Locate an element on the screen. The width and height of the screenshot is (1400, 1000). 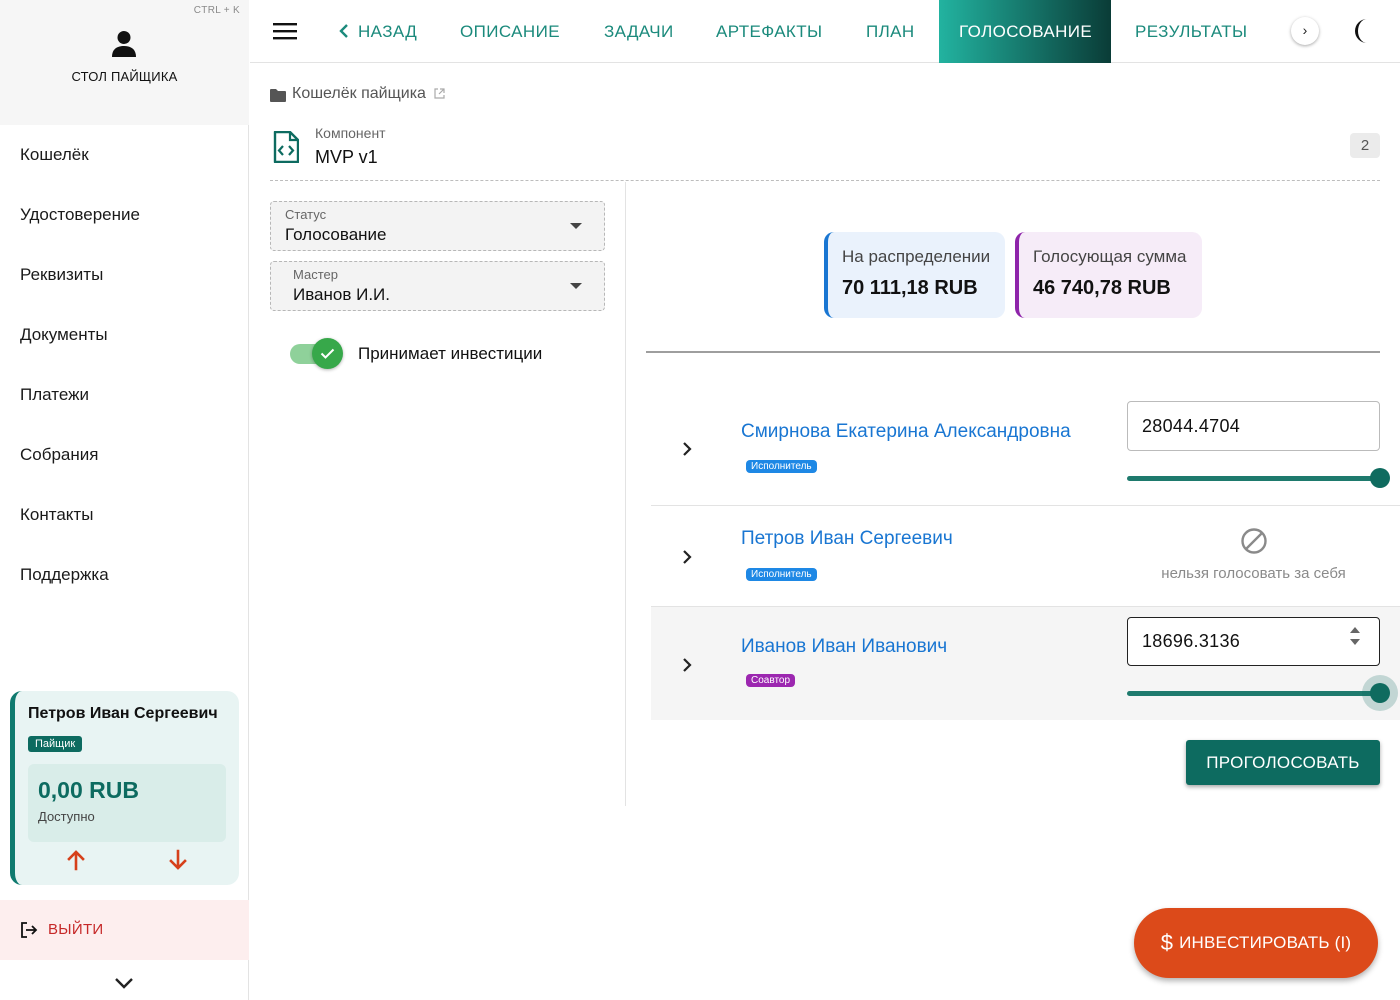
accepts-investments-toggle is located at coordinates (315, 354).